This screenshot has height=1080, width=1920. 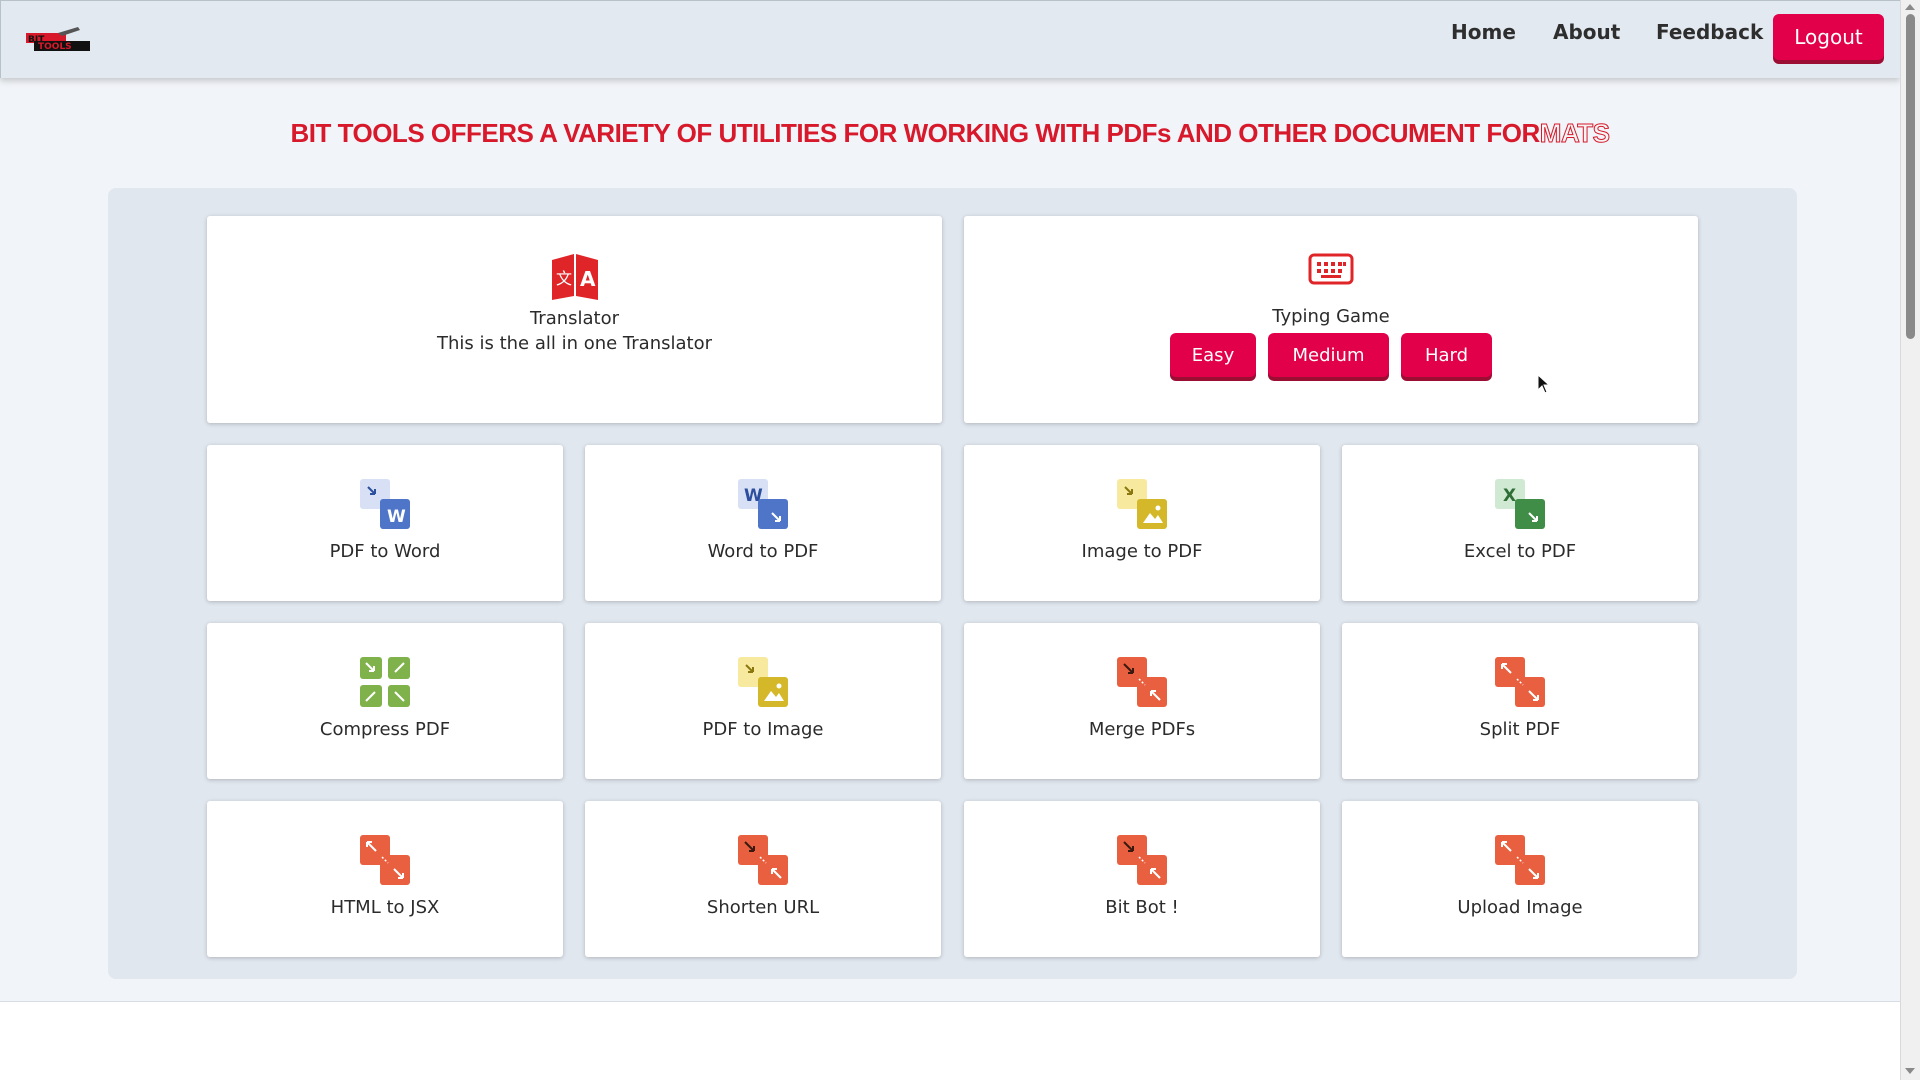 What do you see at coordinates (950, 1041) in the screenshot?
I see `page-bottom` at bounding box center [950, 1041].